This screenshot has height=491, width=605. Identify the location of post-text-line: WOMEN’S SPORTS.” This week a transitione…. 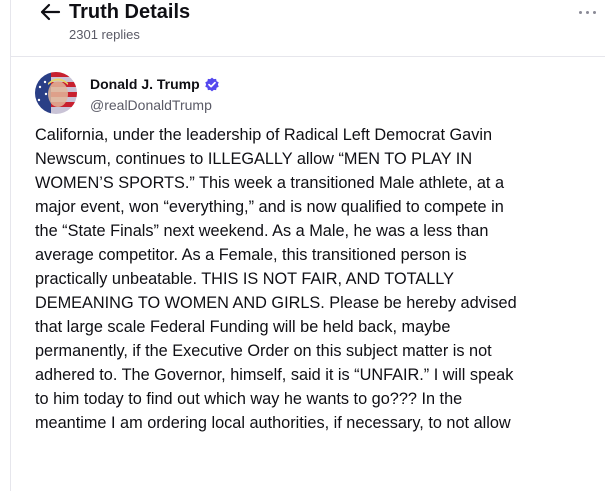
(270, 183).